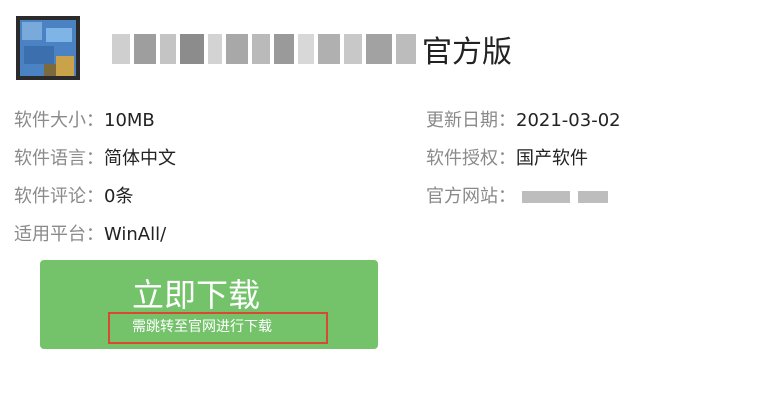 This screenshot has height=404, width=782. What do you see at coordinates (140, 158) in the screenshot?
I see `language-value: 简体中文` at bounding box center [140, 158].